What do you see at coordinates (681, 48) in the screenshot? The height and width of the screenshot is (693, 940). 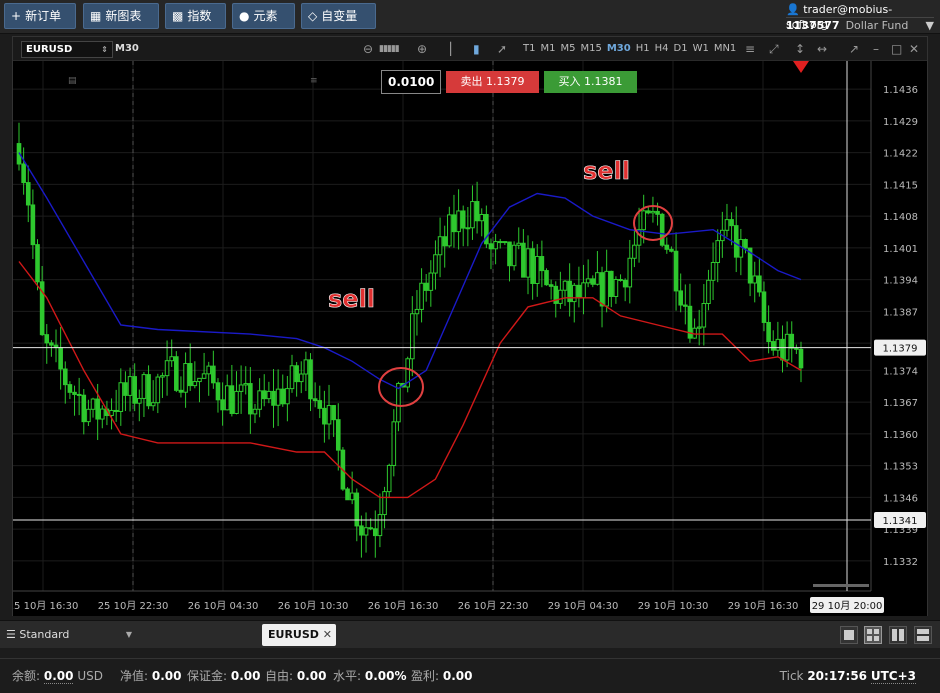 I see `timeframe-d1: D1` at bounding box center [681, 48].